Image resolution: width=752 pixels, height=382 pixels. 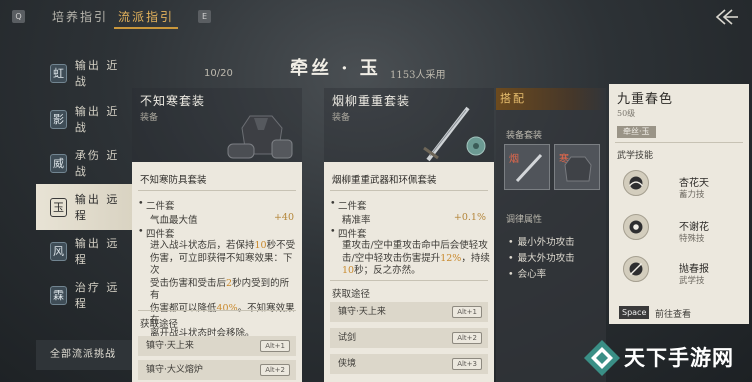 I want to click on martial-art-level: 50级, so click(x=626, y=113).